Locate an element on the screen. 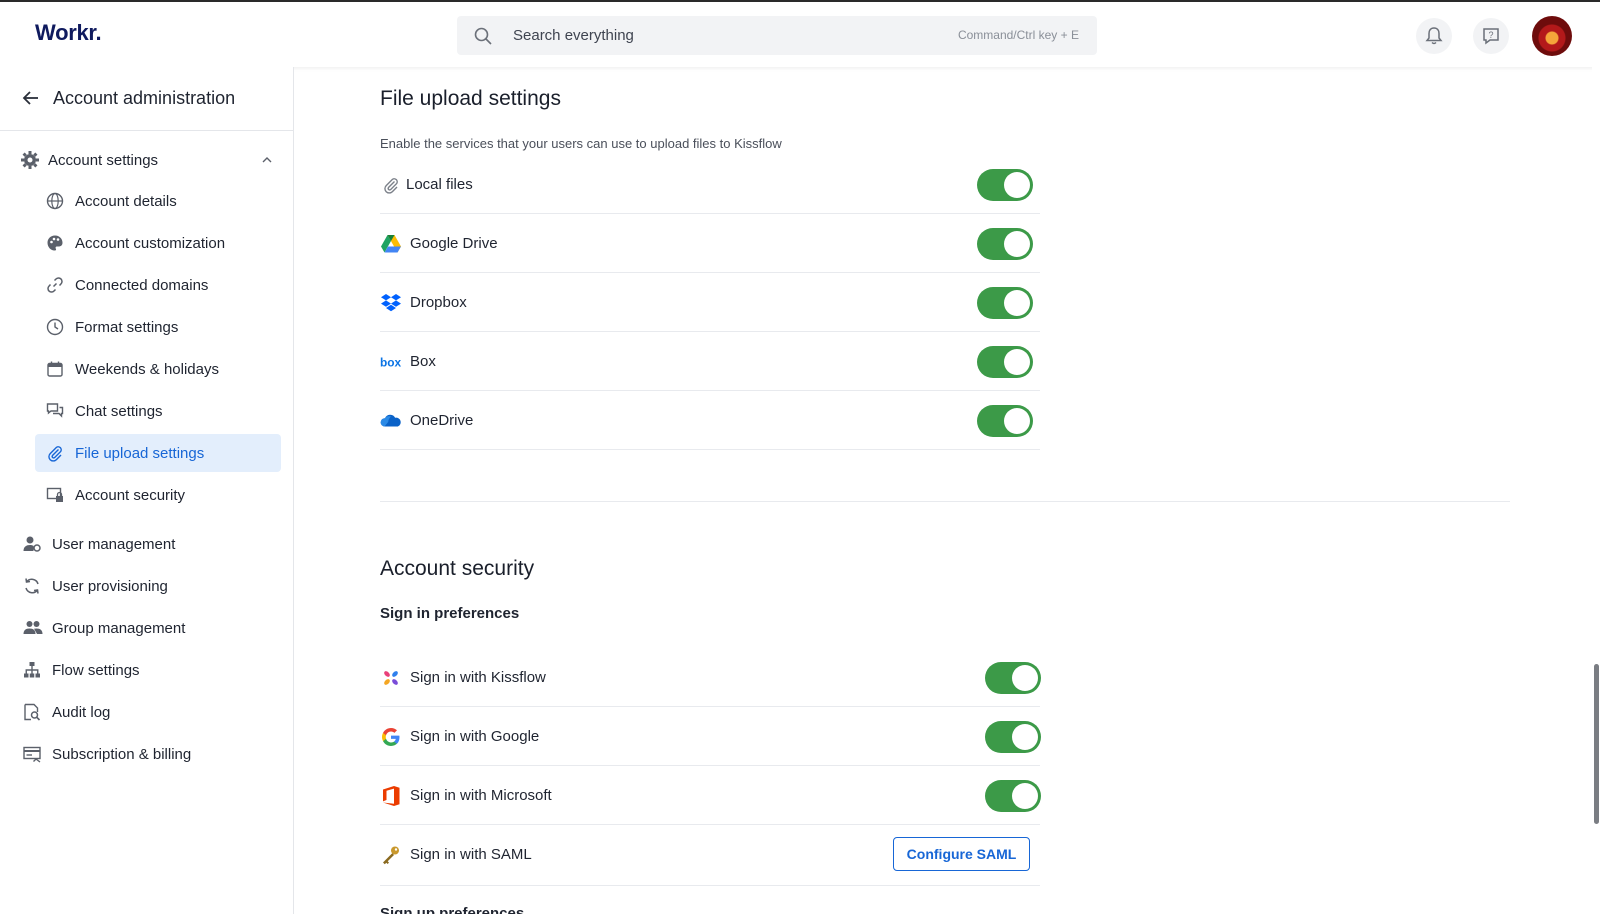  global-search: Search everything Command/Ctrl key + E is located at coordinates (777, 35).